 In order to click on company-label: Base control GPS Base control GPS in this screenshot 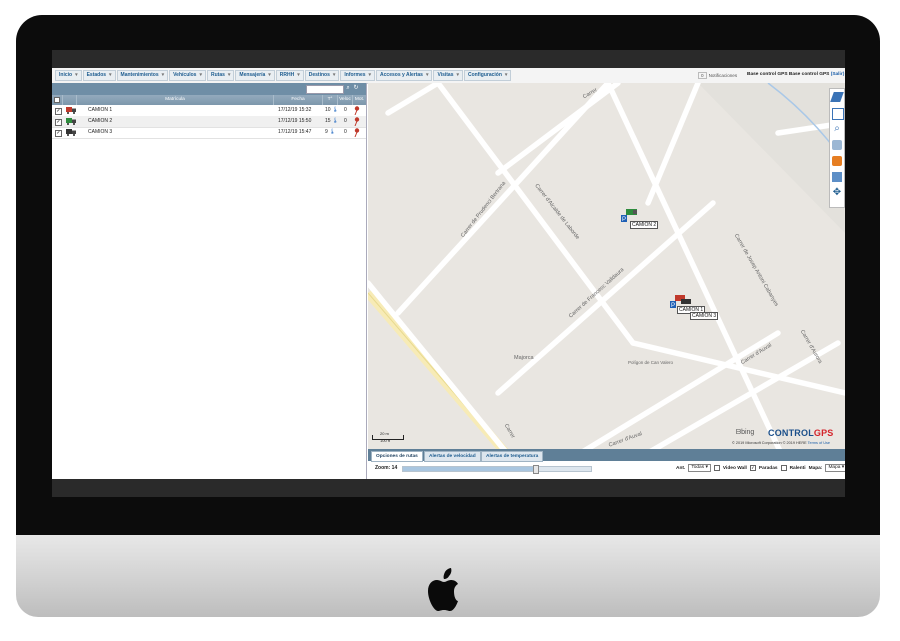, I will do `click(788, 74)`.